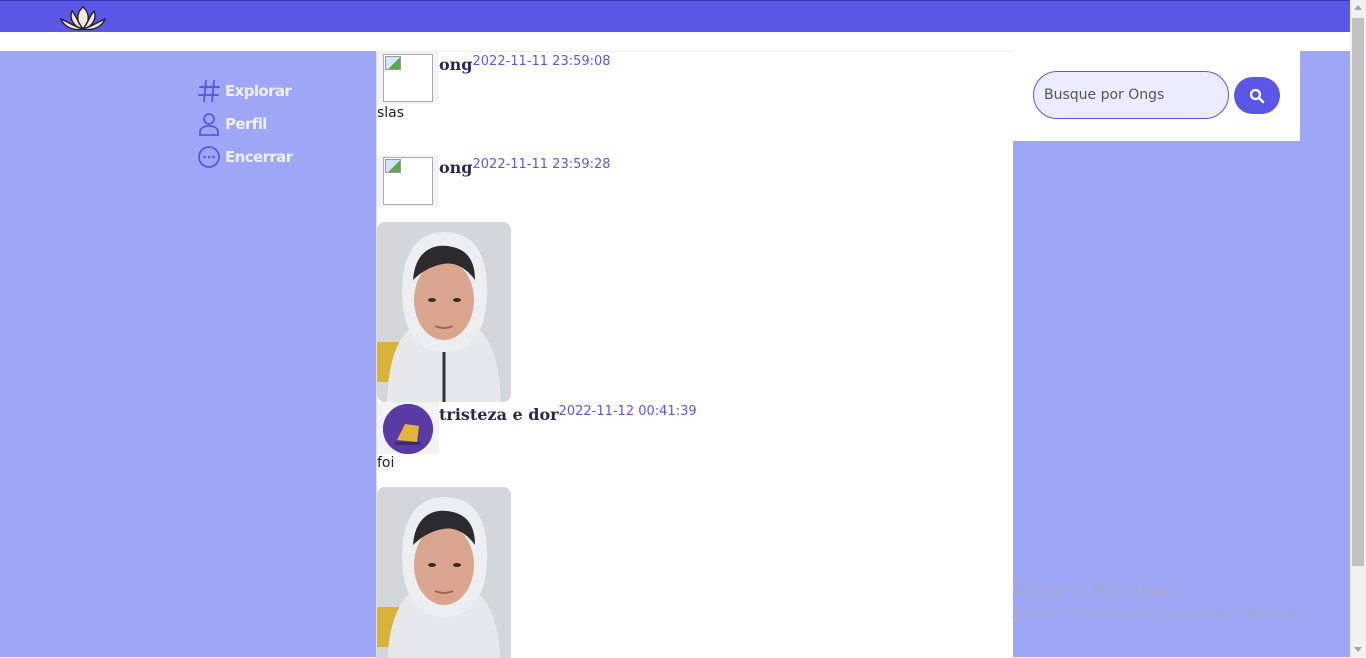 The width and height of the screenshot is (1366, 658). What do you see at coordinates (1131, 95) in the screenshot?
I see `search-input` at bounding box center [1131, 95].